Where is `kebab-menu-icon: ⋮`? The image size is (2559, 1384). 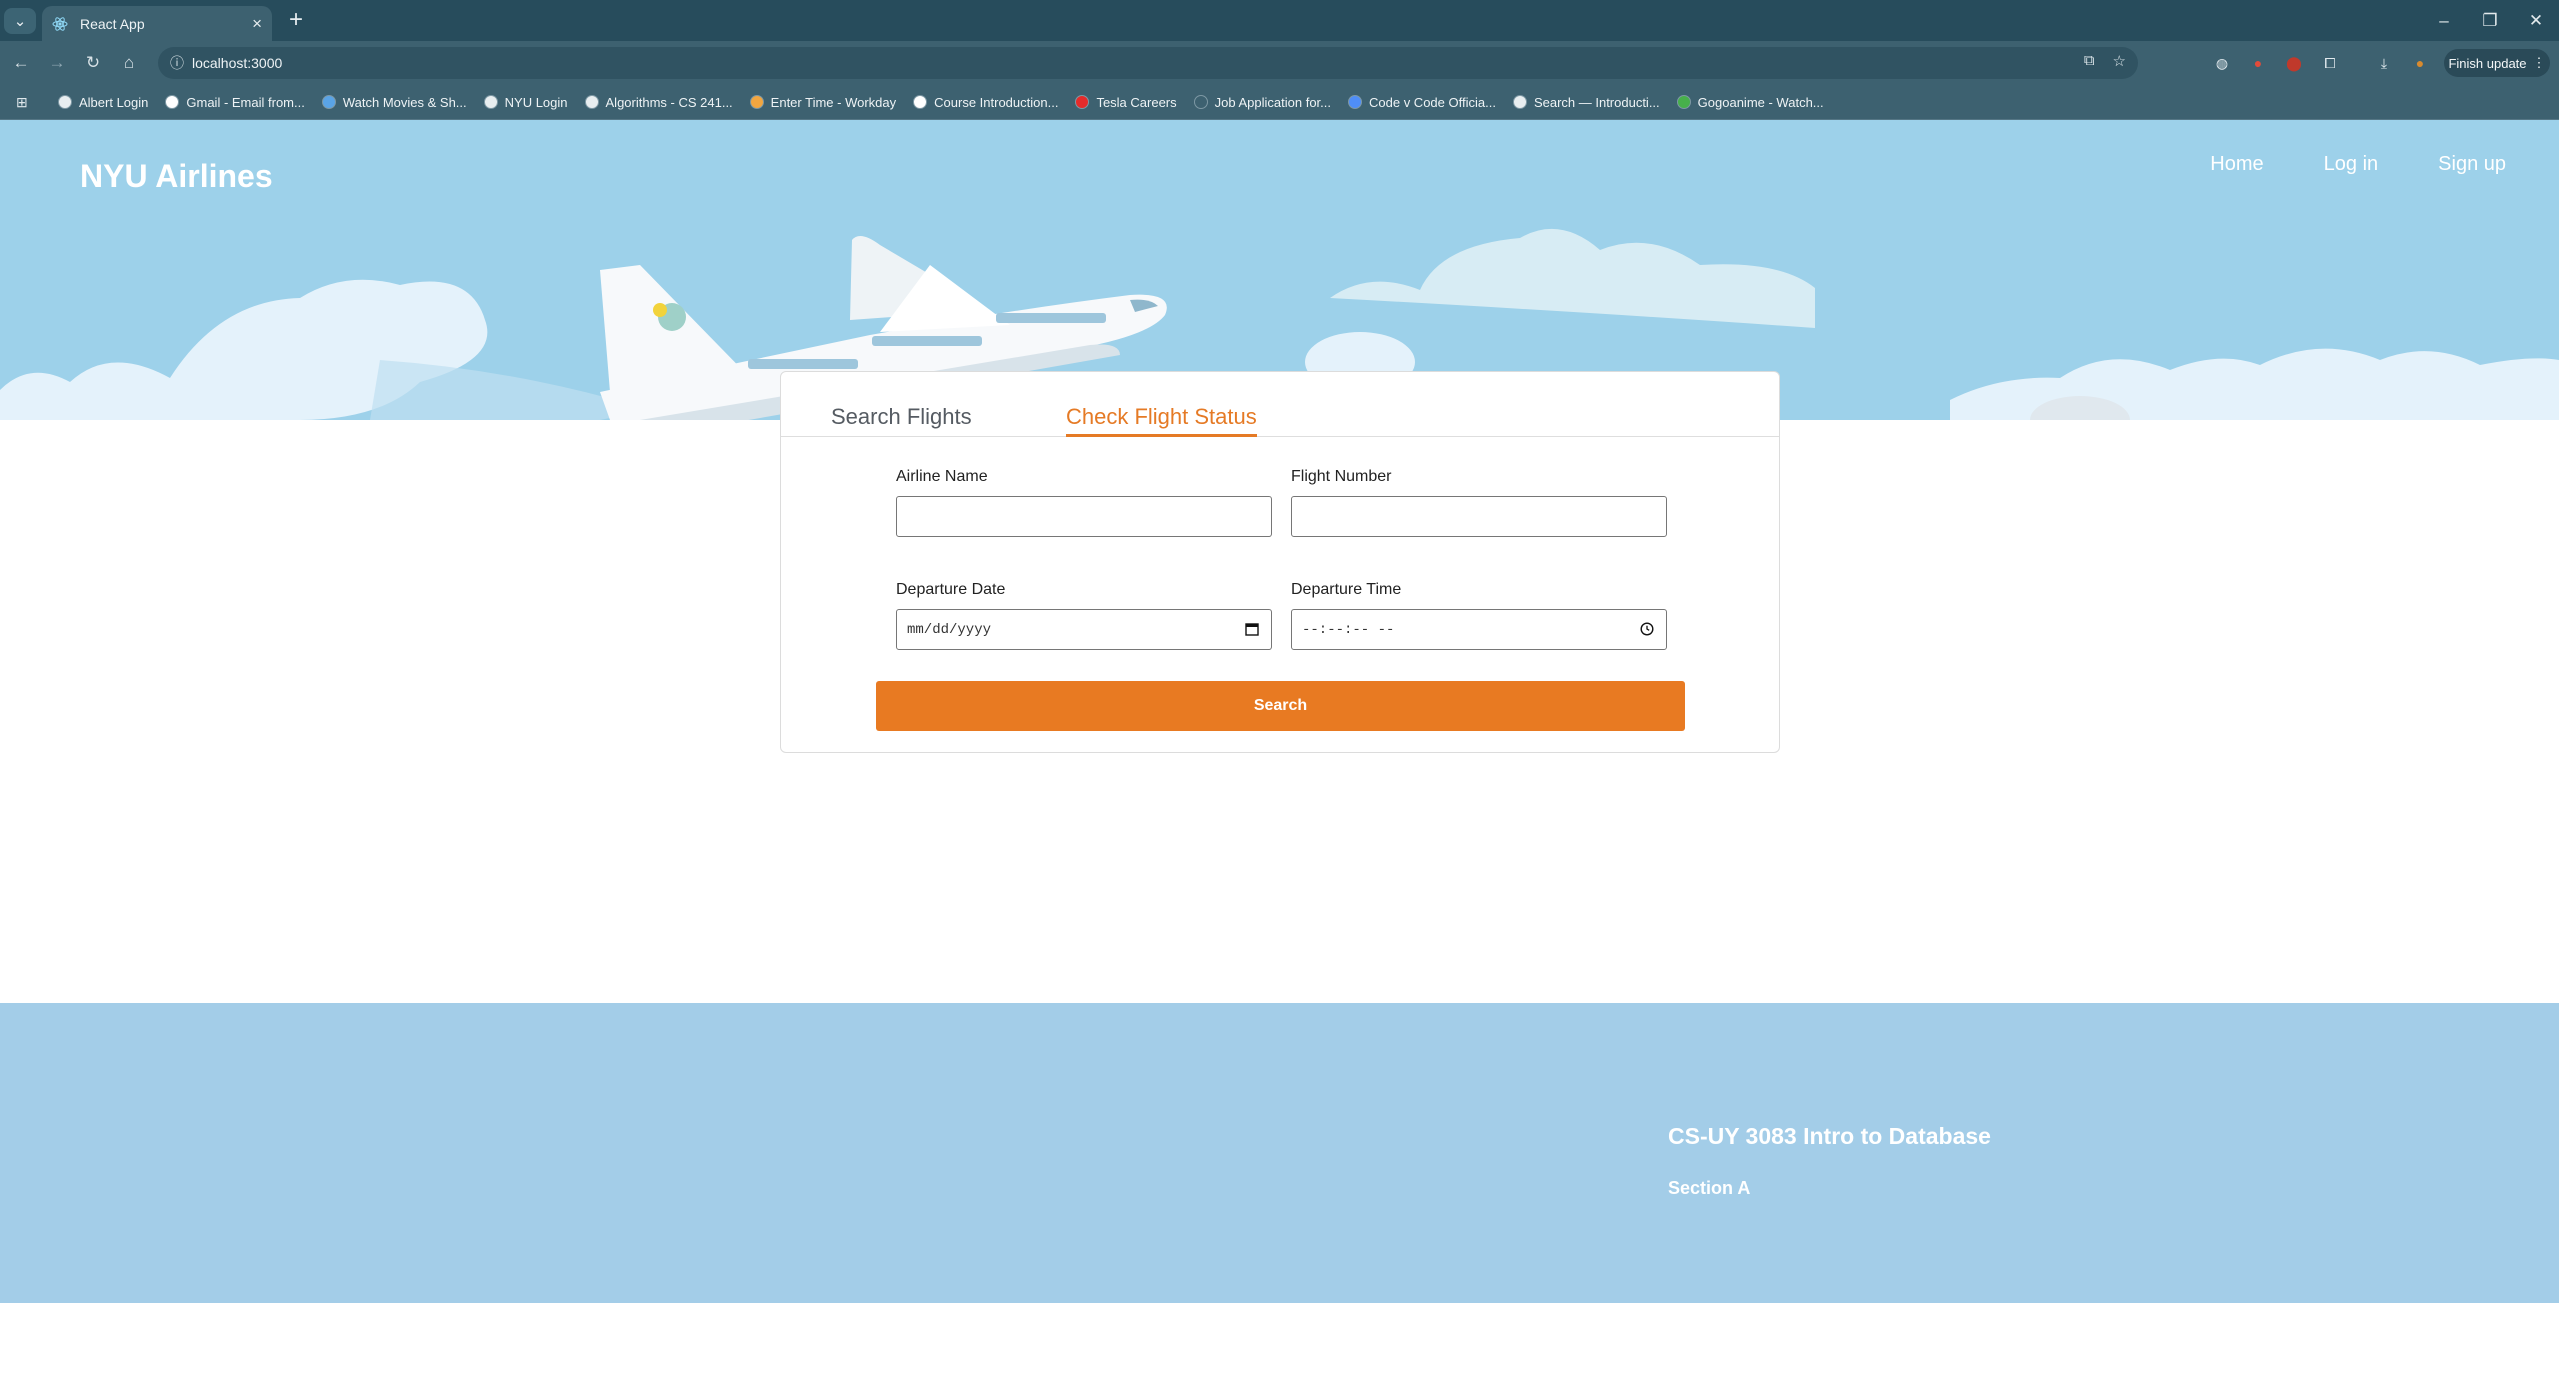
kebab-menu-icon: ⋮ is located at coordinates (2539, 62).